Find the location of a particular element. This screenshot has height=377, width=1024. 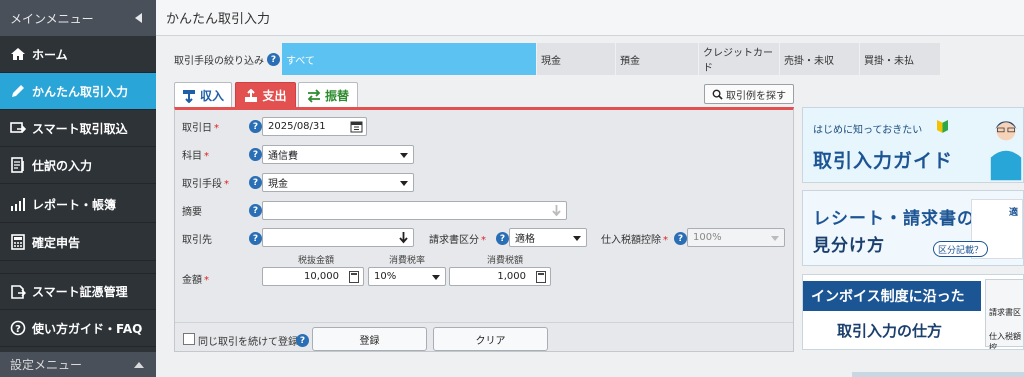

question-icon: ? is located at coordinates (18, 328).